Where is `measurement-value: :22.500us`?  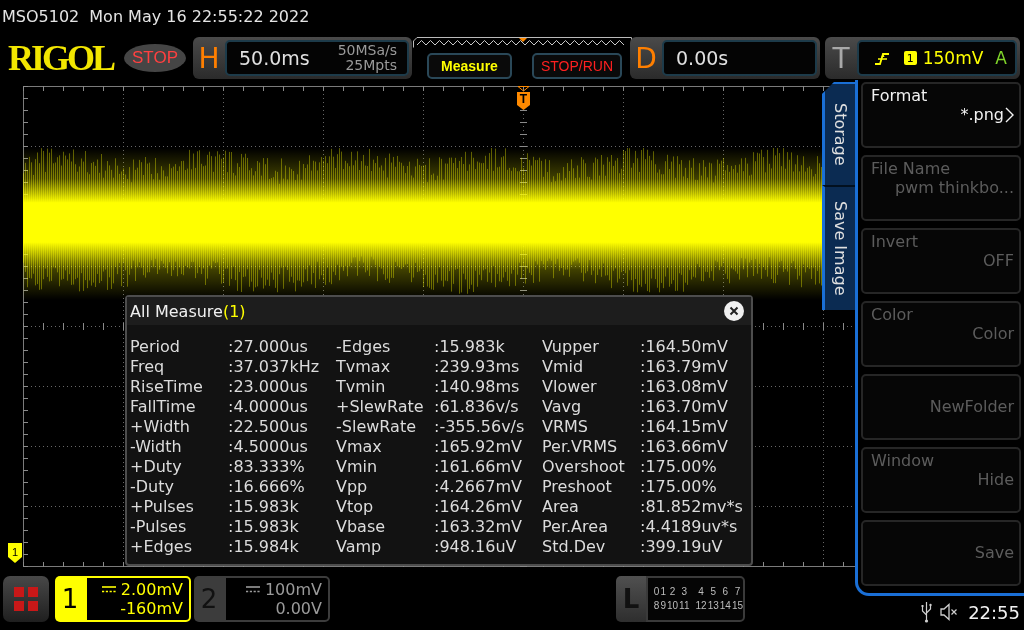 measurement-value: :22.500us is located at coordinates (268, 427).